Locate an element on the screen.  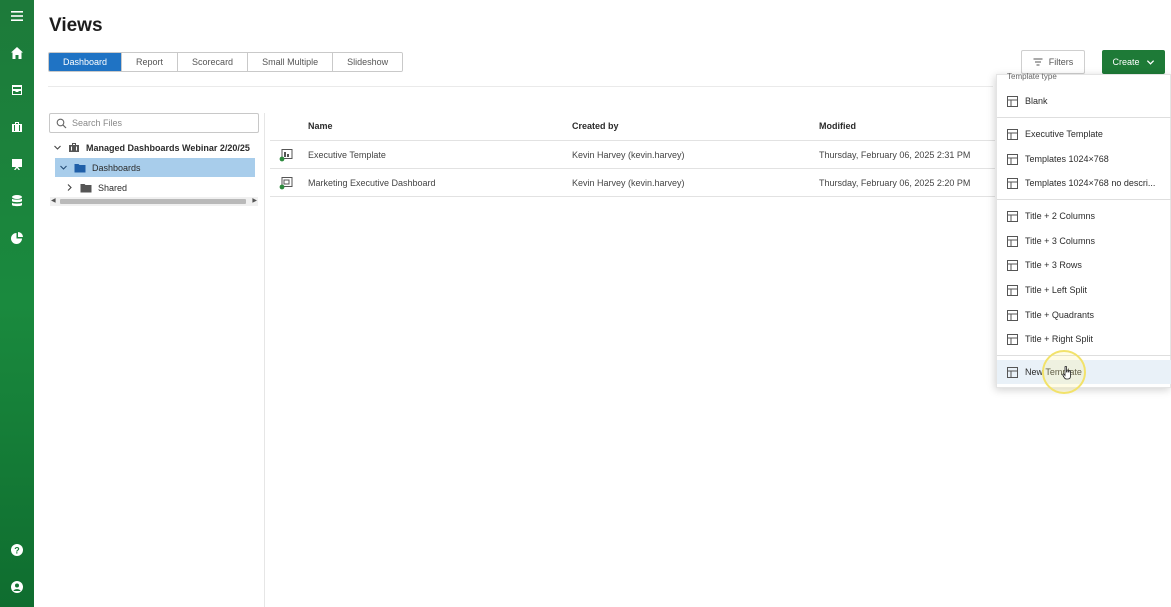
tree-horizontal-scrollbar: ◀ ▶ is located at coordinates (154, 201).